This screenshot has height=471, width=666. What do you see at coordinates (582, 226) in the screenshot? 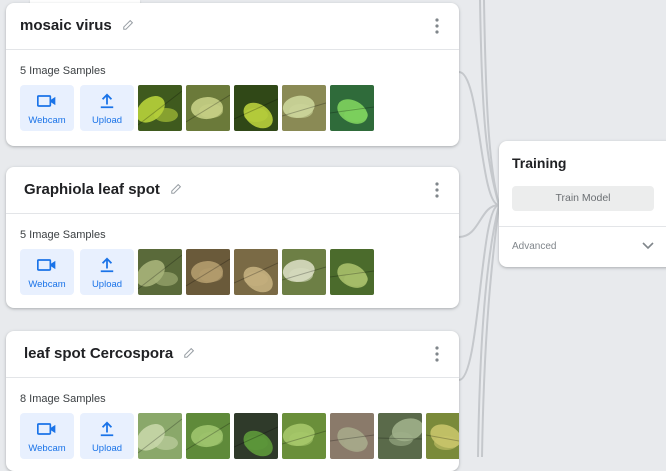
I see `divider` at bounding box center [582, 226].